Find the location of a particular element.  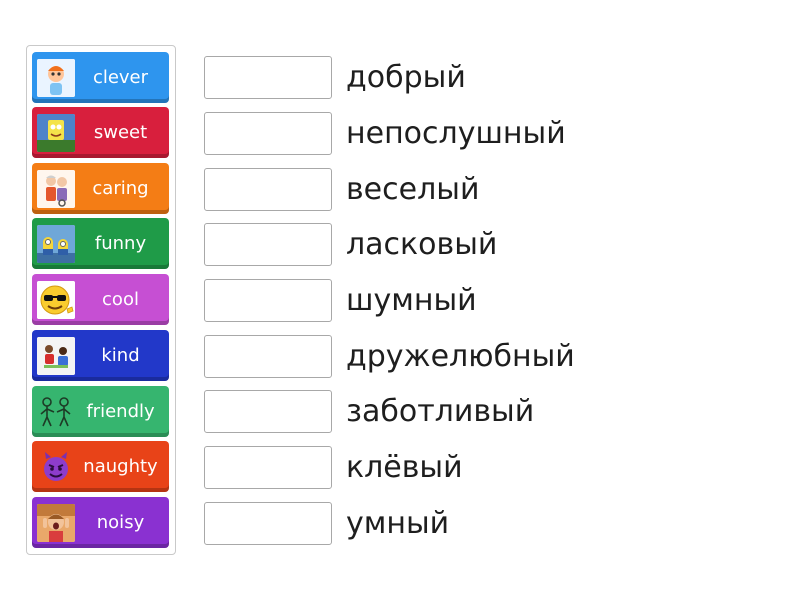

tile-naughty: naughty is located at coordinates (100, 466).